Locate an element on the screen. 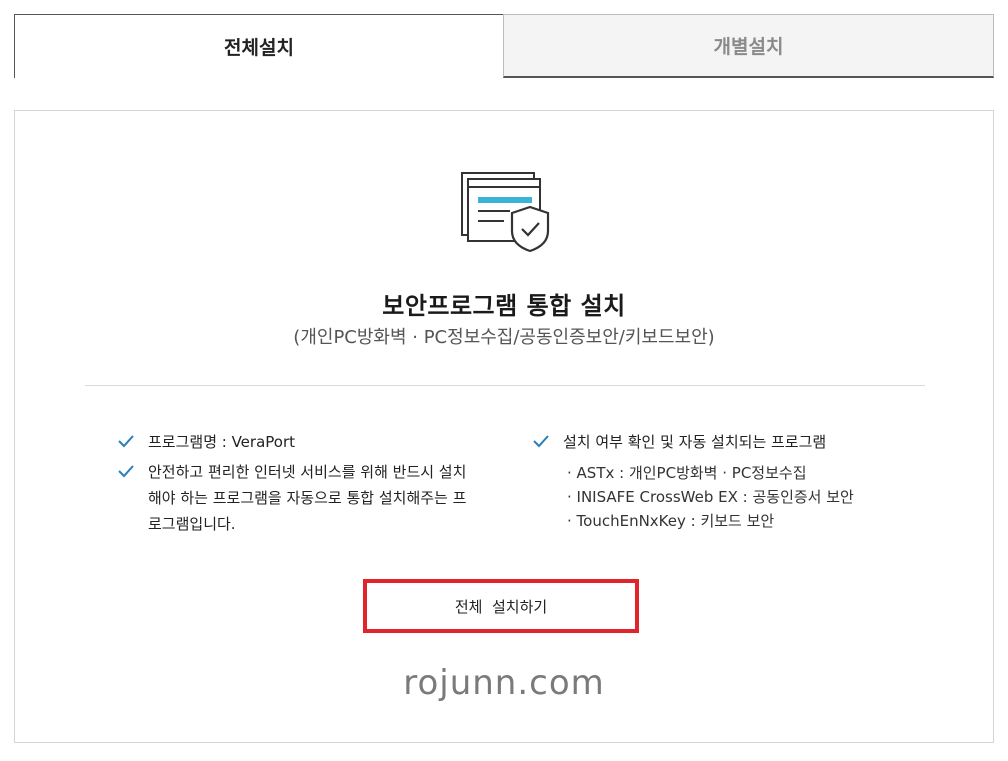 The width and height of the screenshot is (1008, 761). tab-individual-install: 개별설치 is located at coordinates (748, 46).